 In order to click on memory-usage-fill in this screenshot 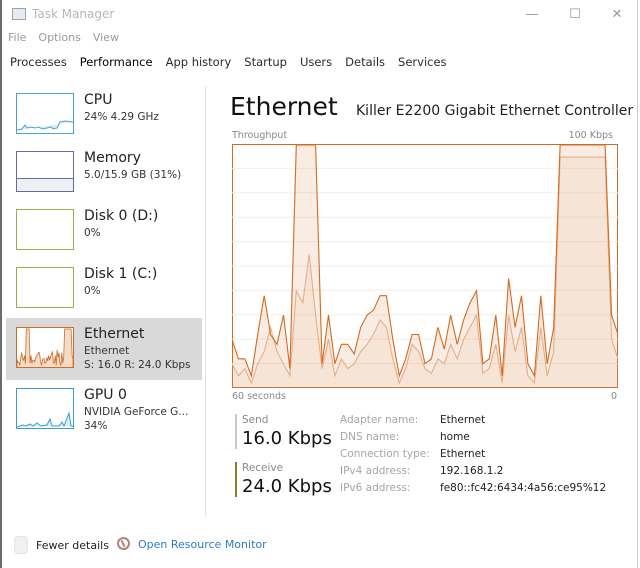, I will do `click(45, 184)`.